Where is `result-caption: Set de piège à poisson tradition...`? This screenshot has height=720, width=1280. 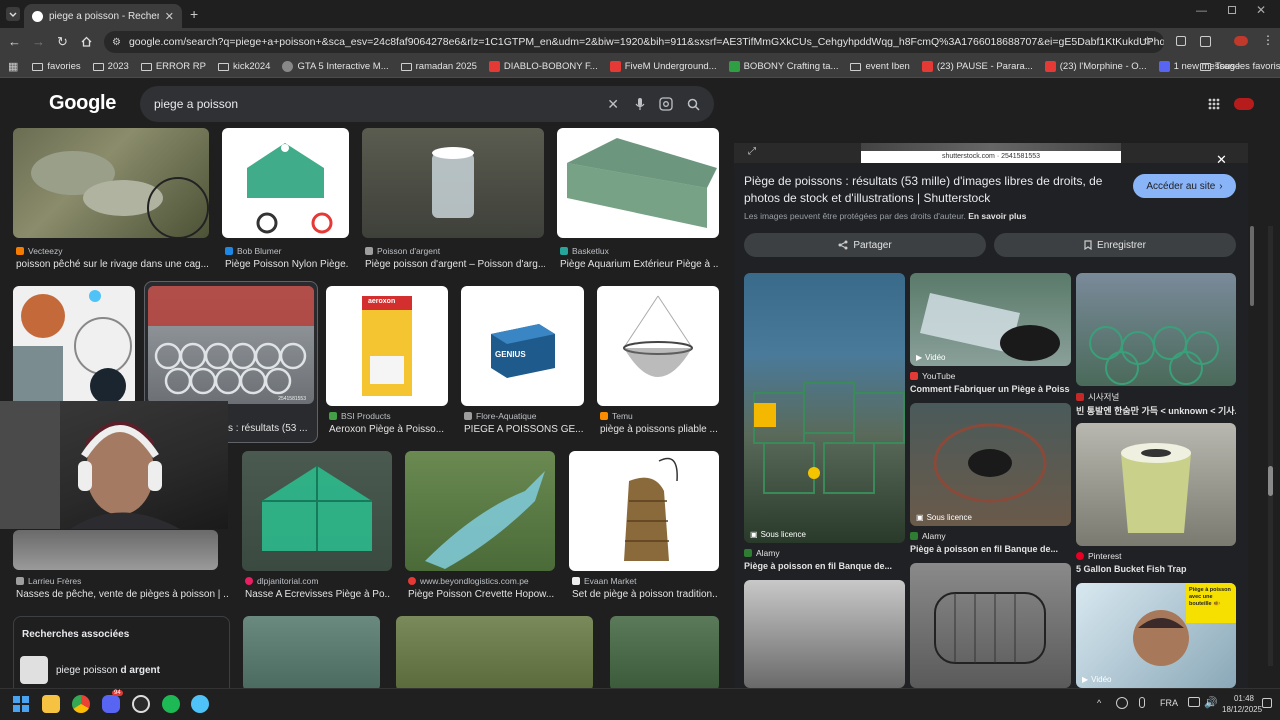 result-caption: Set de piège à poisson tradition... is located at coordinates (645, 594).